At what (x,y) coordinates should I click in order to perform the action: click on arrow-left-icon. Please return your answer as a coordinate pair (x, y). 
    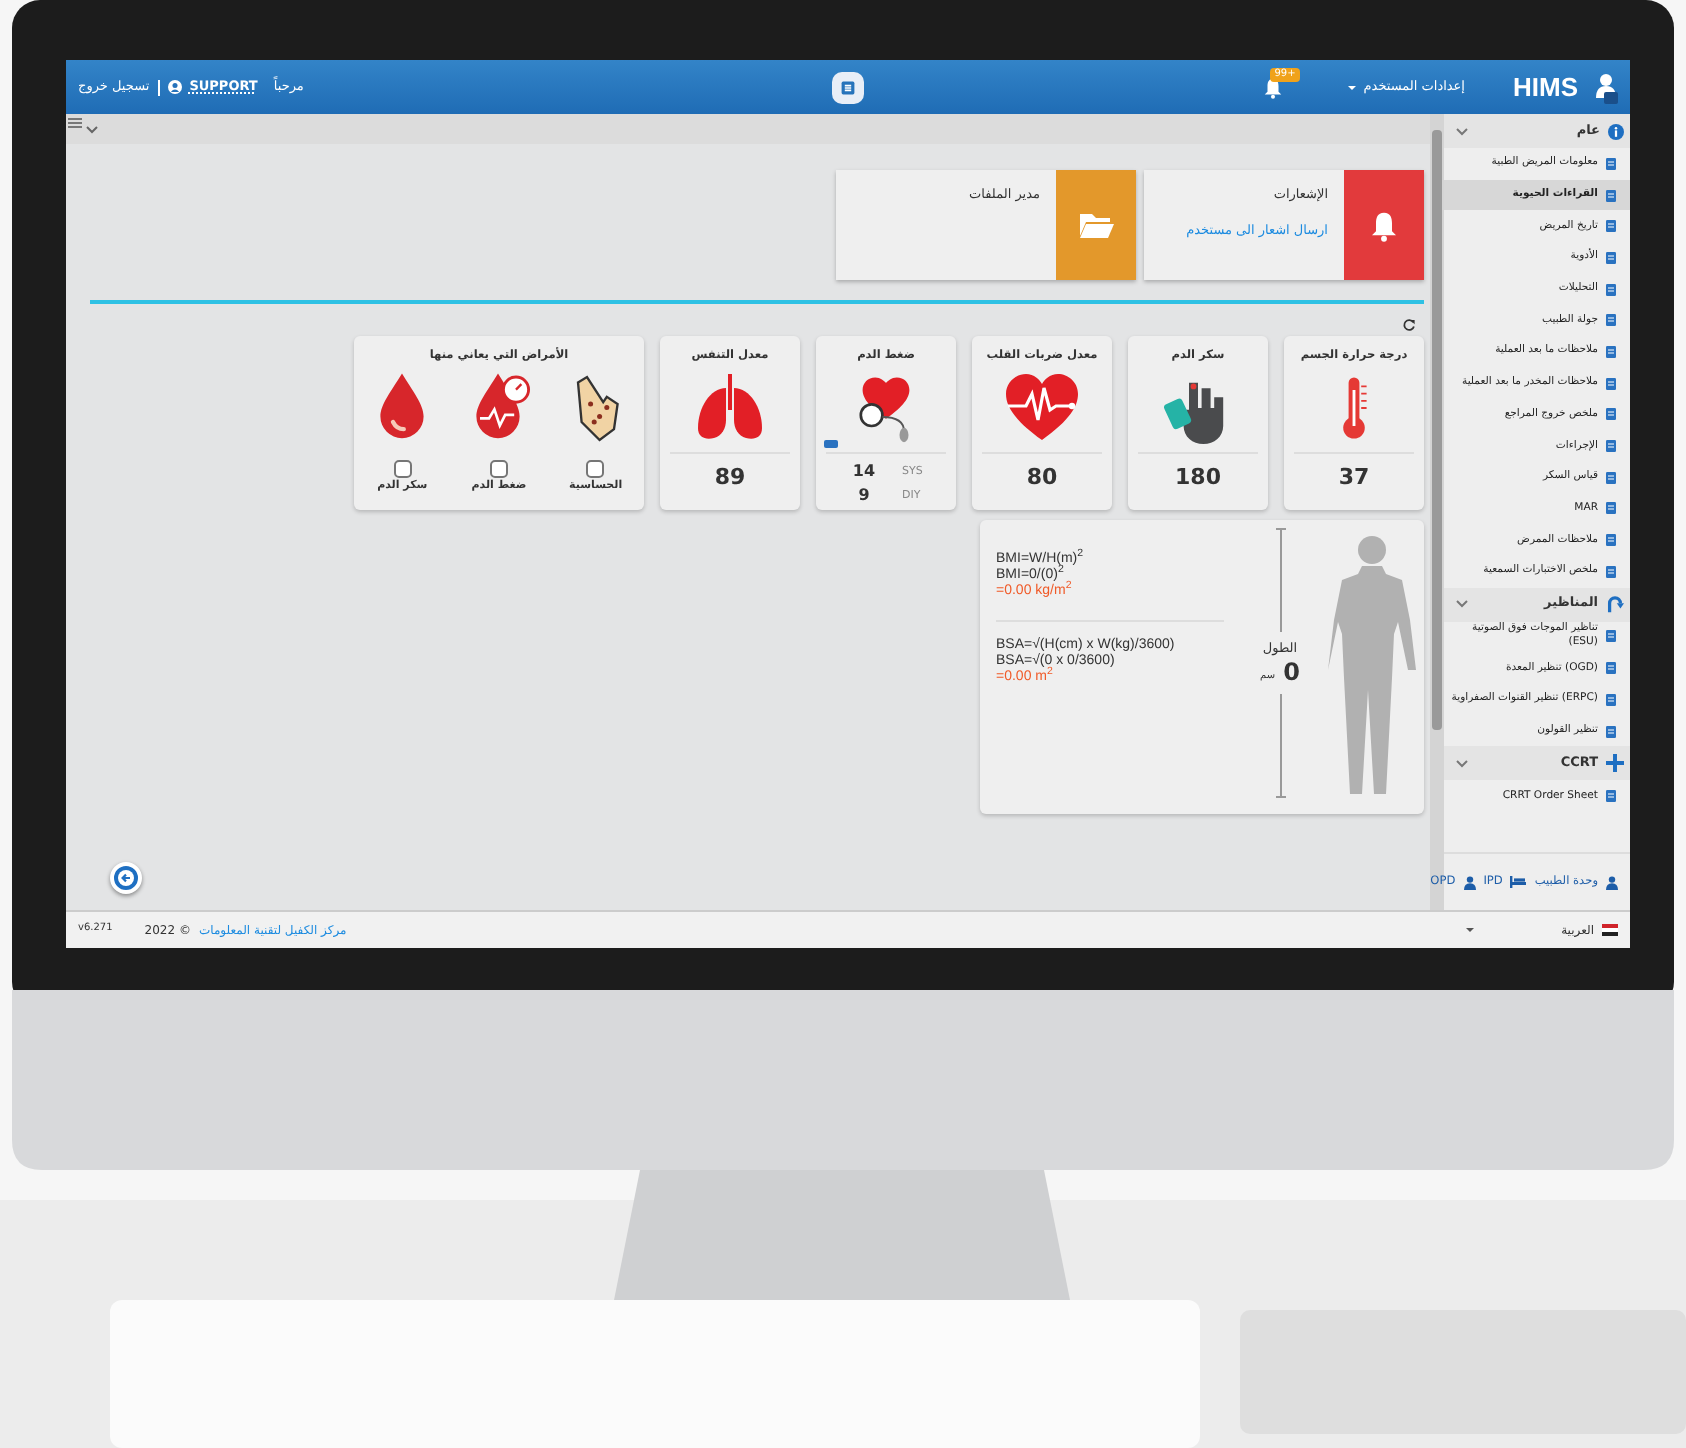
    Looking at the image, I should click on (126, 878).